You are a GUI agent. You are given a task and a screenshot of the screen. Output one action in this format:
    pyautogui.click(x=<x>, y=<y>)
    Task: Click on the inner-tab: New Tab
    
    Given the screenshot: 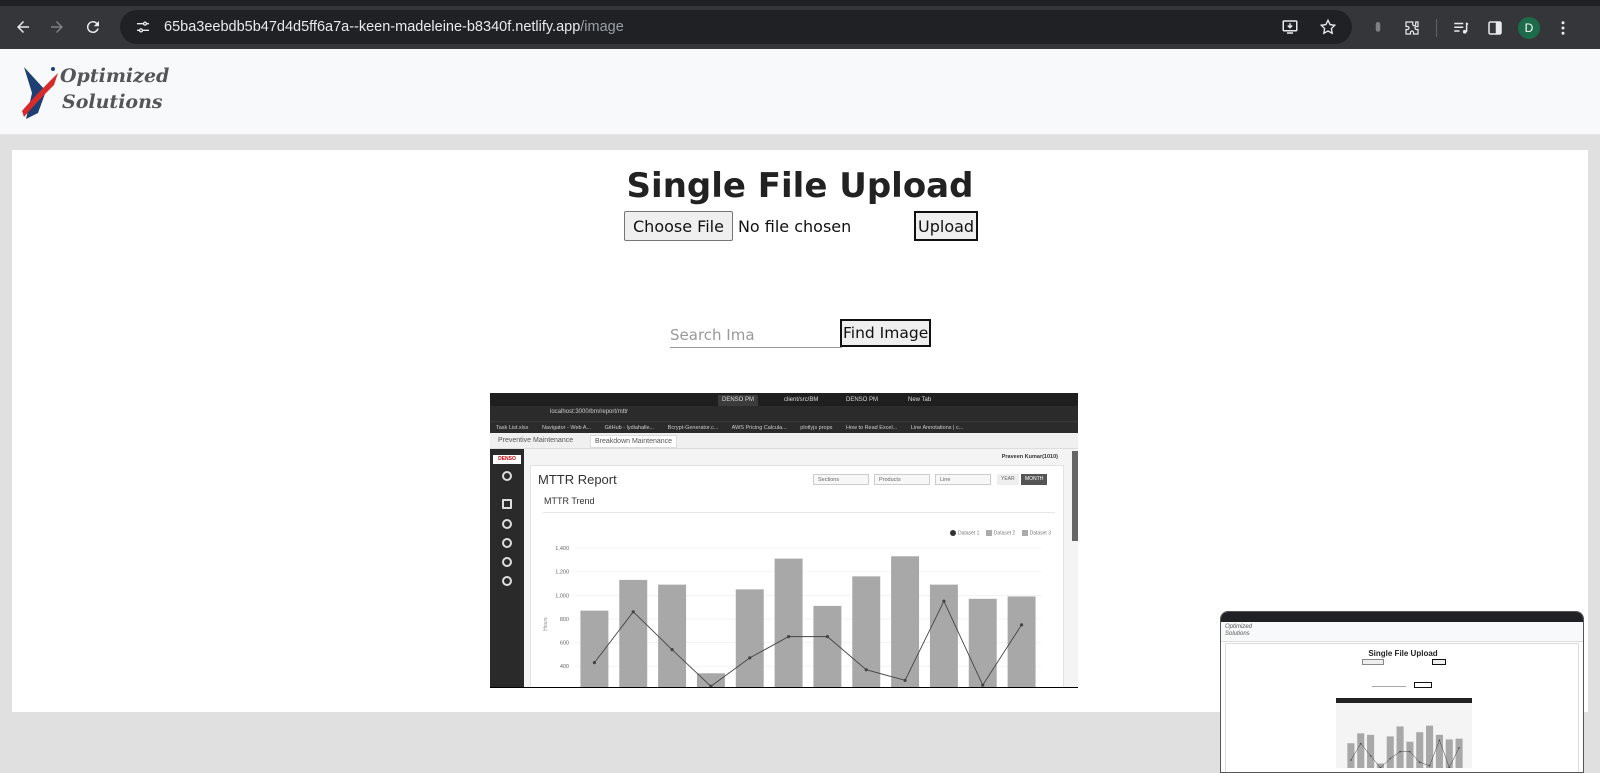 What is the action you would take?
    pyautogui.click(x=920, y=400)
    